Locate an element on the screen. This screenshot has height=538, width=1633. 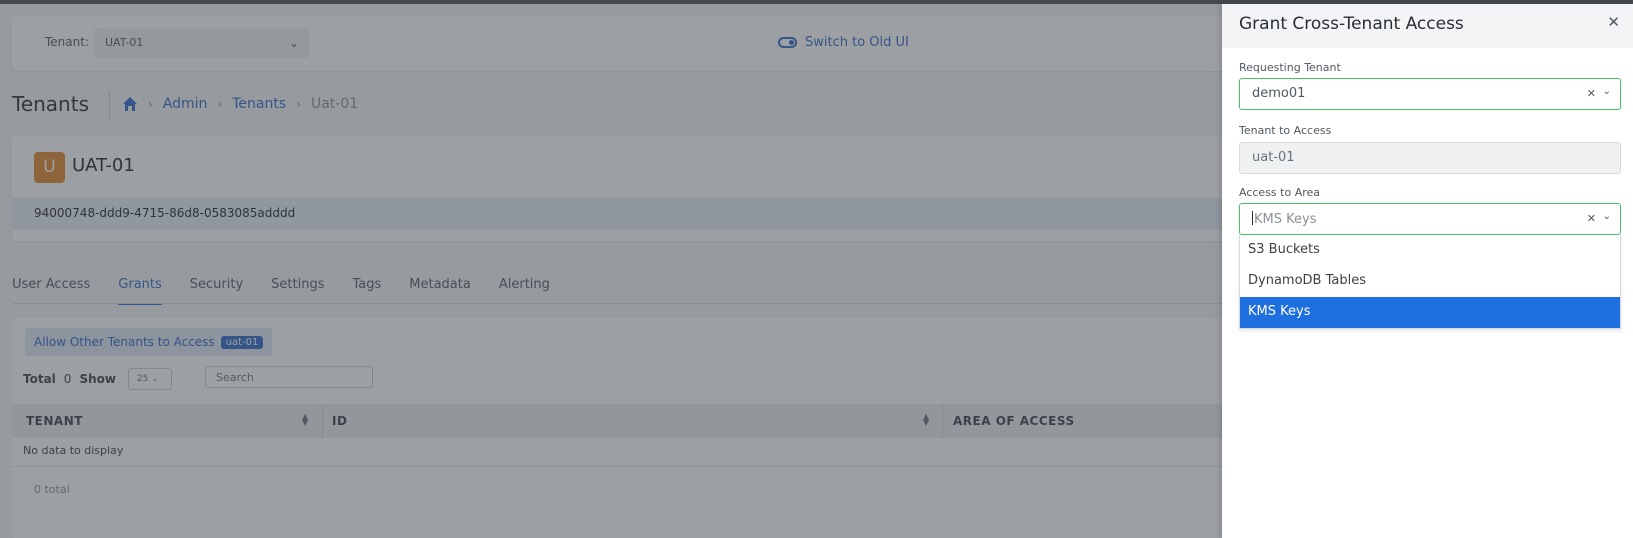
requesting-tenant-label: Requesting Tenant is located at coordinates (1290, 67).